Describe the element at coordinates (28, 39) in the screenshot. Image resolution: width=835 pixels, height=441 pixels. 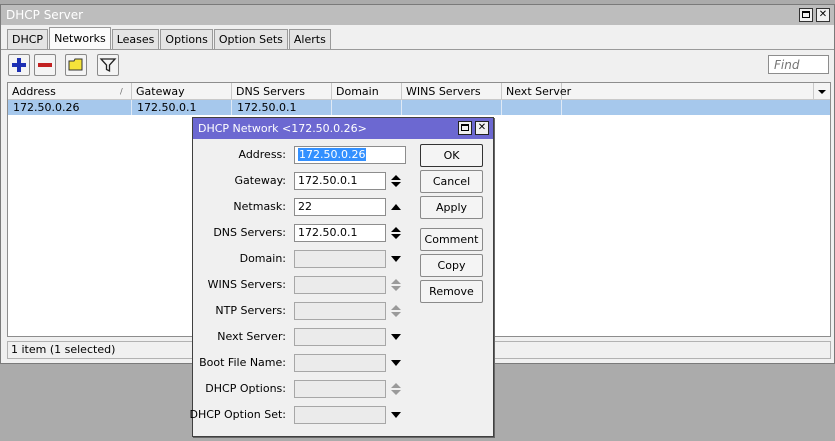
I see `tab-dhcp: DHCP` at that location.